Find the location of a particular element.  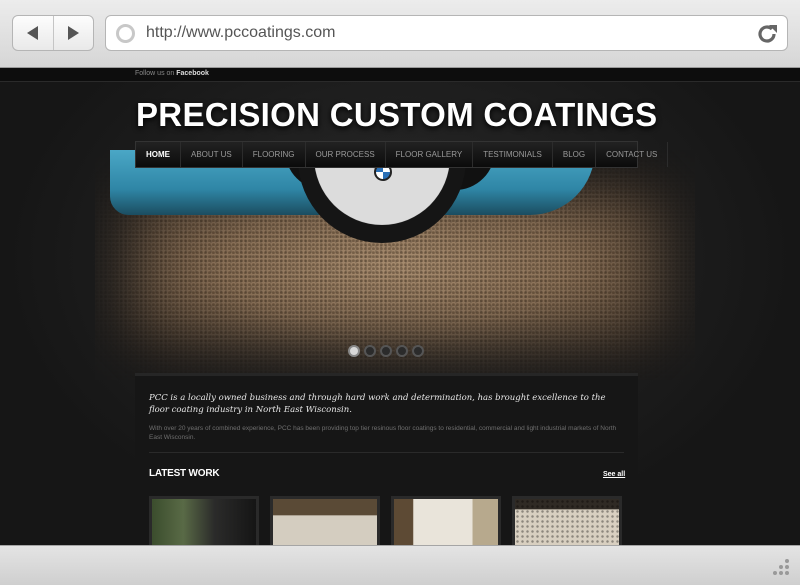

url-text: http://www.pccoatings.com is located at coordinates (240, 33).